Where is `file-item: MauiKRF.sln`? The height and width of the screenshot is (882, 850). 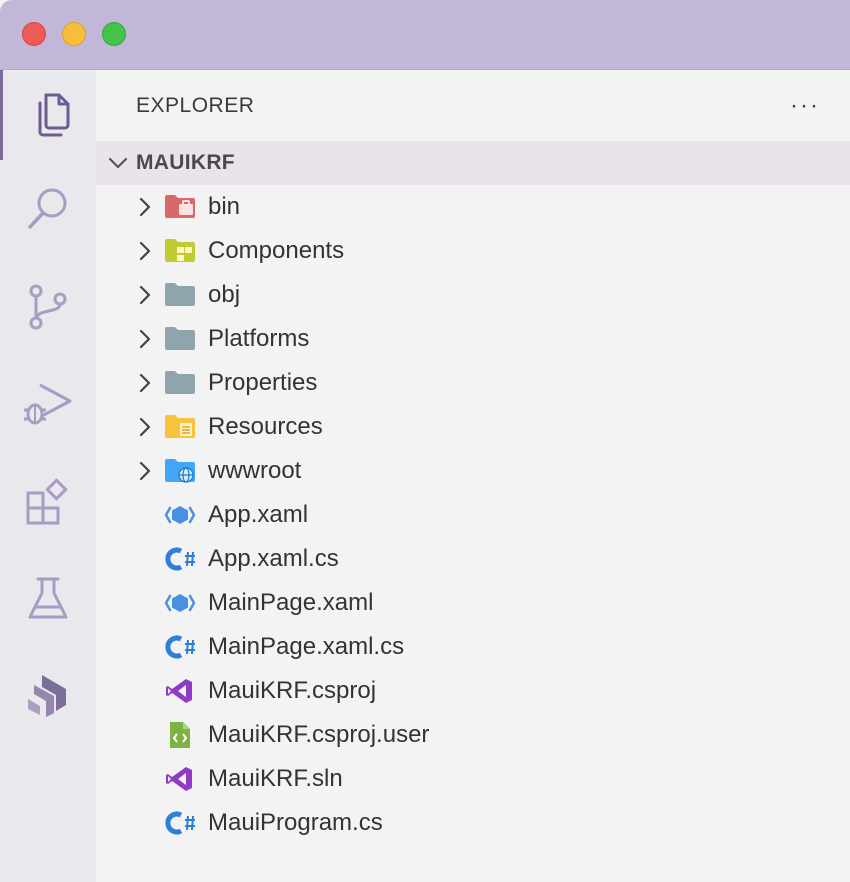 file-item: MauiKRF.sln is located at coordinates (473, 779).